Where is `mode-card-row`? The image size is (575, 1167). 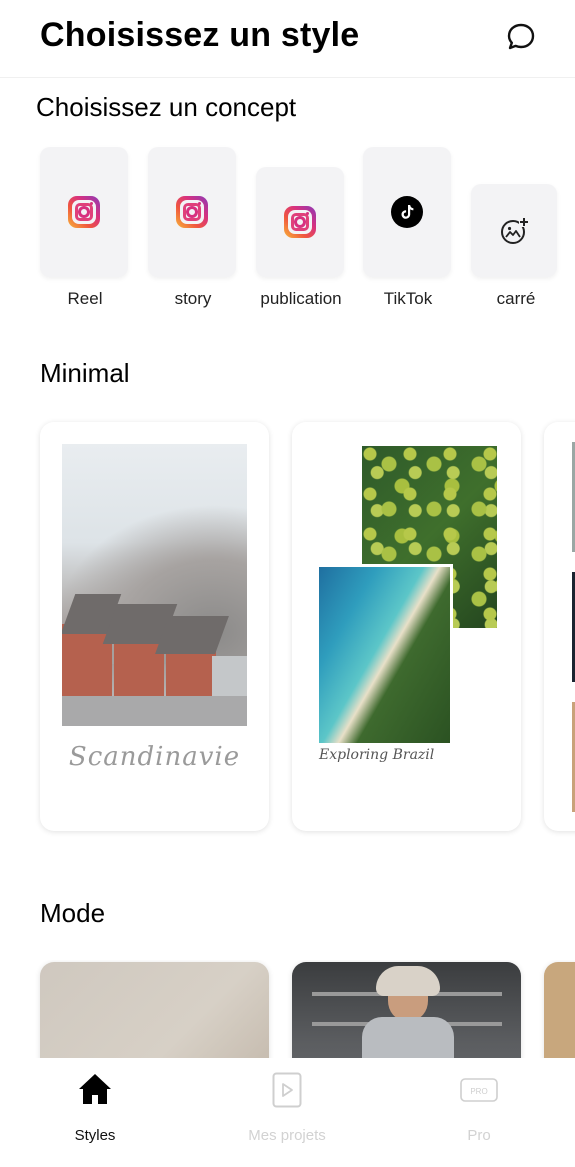
mode-card-row is located at coordinates (287, 1009).